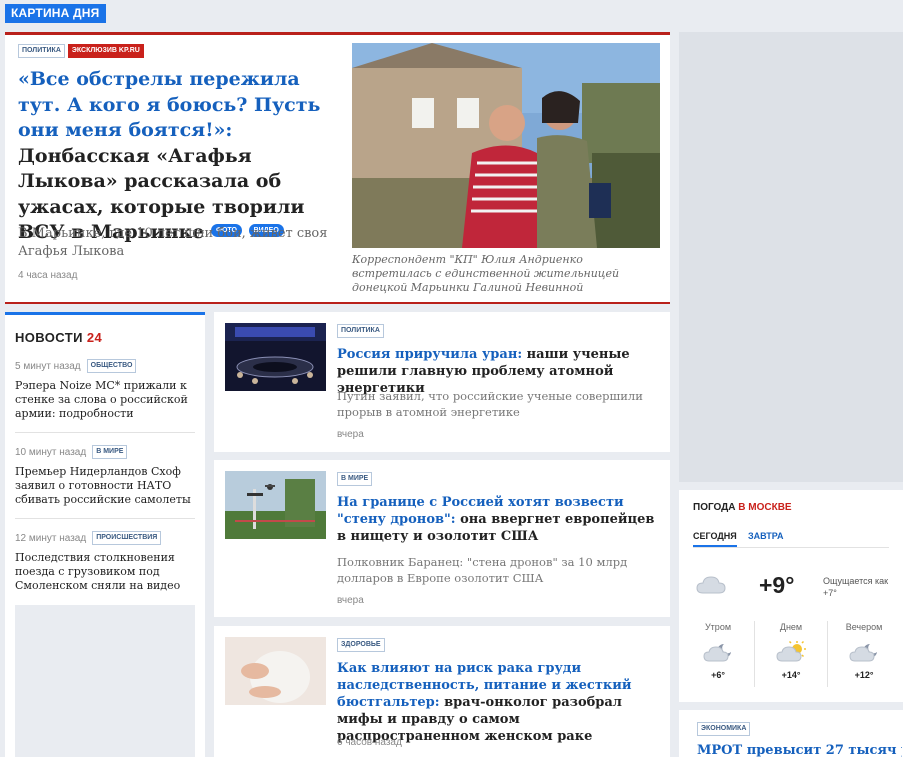 The image size is (903, 757). What do you see at coordinates (51, 538) in the screenshot?
I see `news-time: 12 минут назад` at bounding box center [51, 538].